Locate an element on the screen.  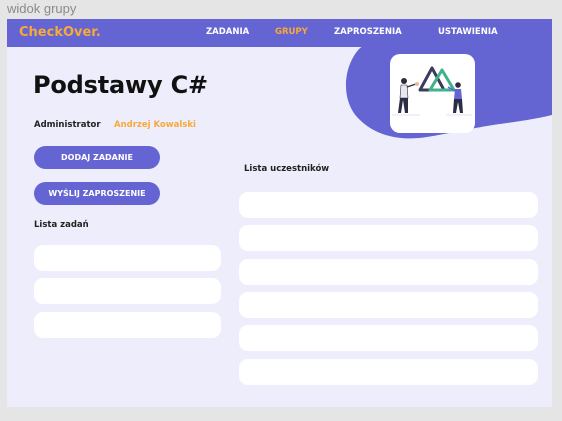
app-logo: CheckOver. is located at coordinates (60, 32).